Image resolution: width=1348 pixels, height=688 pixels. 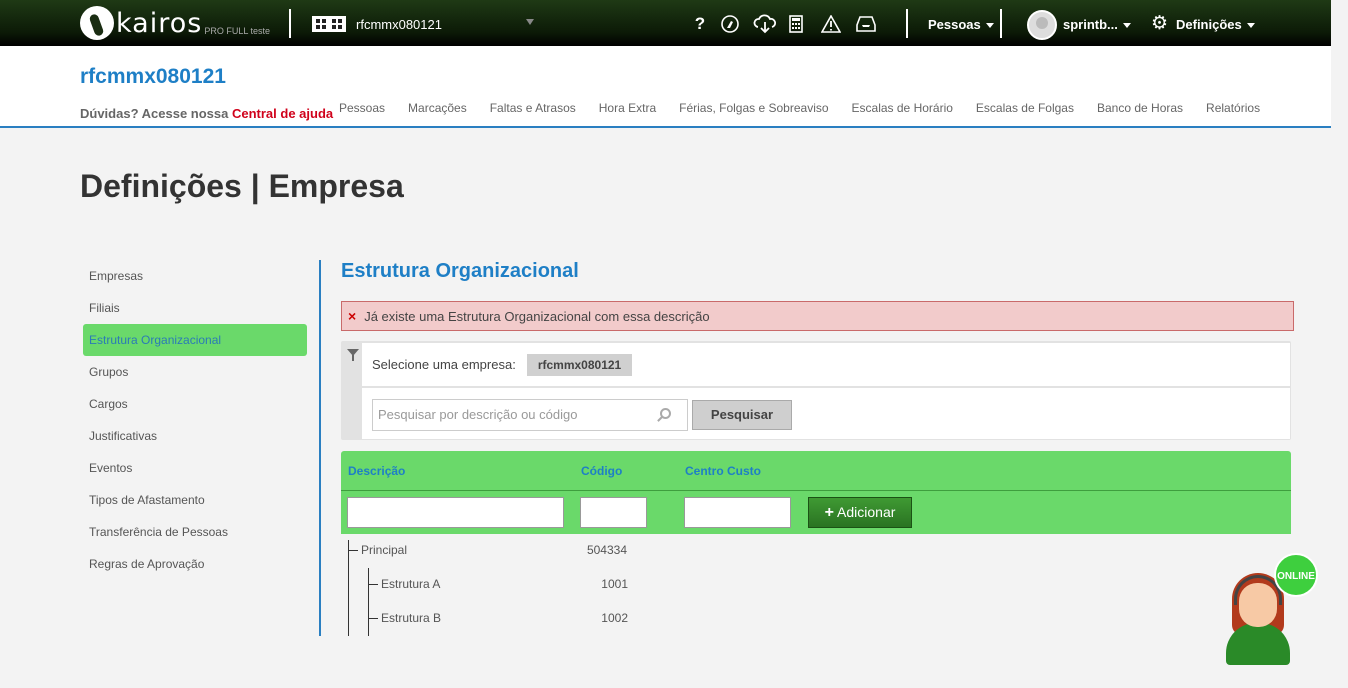 What do you see at coordinates (437, 108) in the screenshot?
I see `nav-marcacoes: Marcações` at bounding box center [437, 108].